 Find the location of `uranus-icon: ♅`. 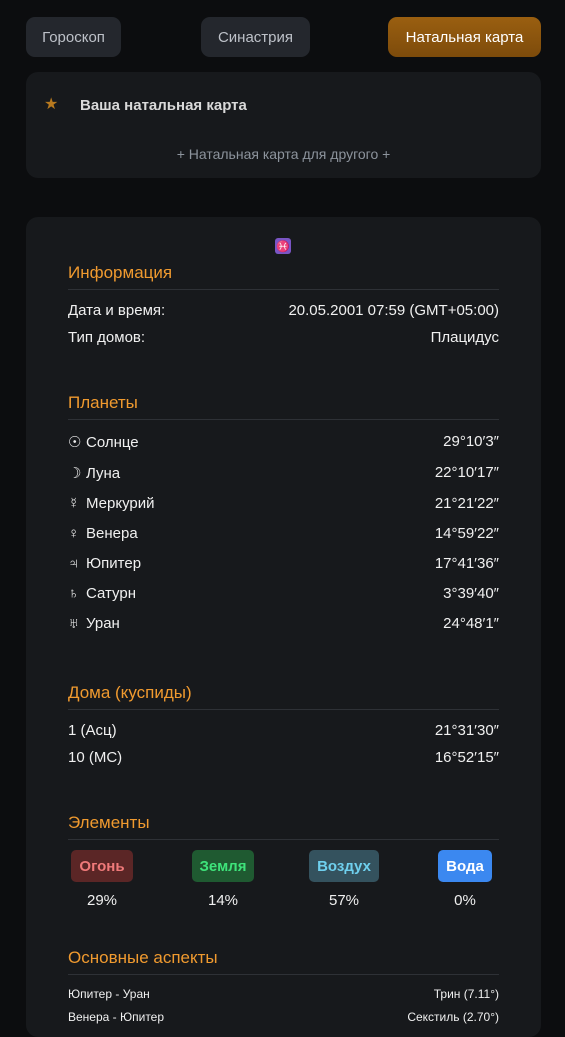

uranus-icon: ♅ is located at coordinates (74, 623).